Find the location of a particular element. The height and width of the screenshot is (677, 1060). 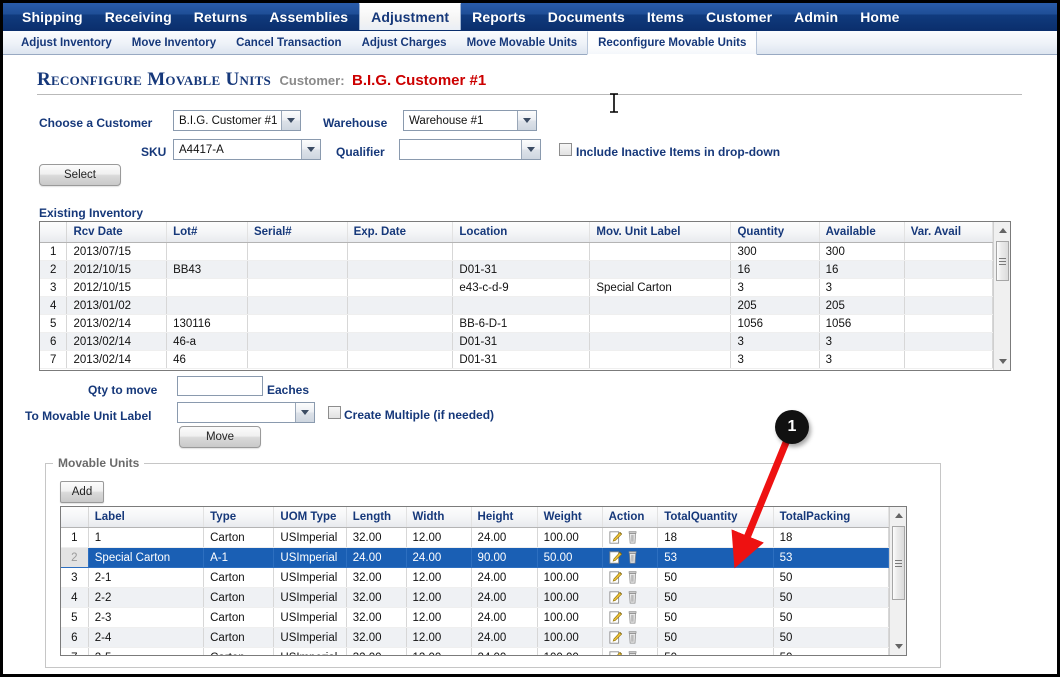

inventory-col-header: Quantity is located at coordinates (775, 232).